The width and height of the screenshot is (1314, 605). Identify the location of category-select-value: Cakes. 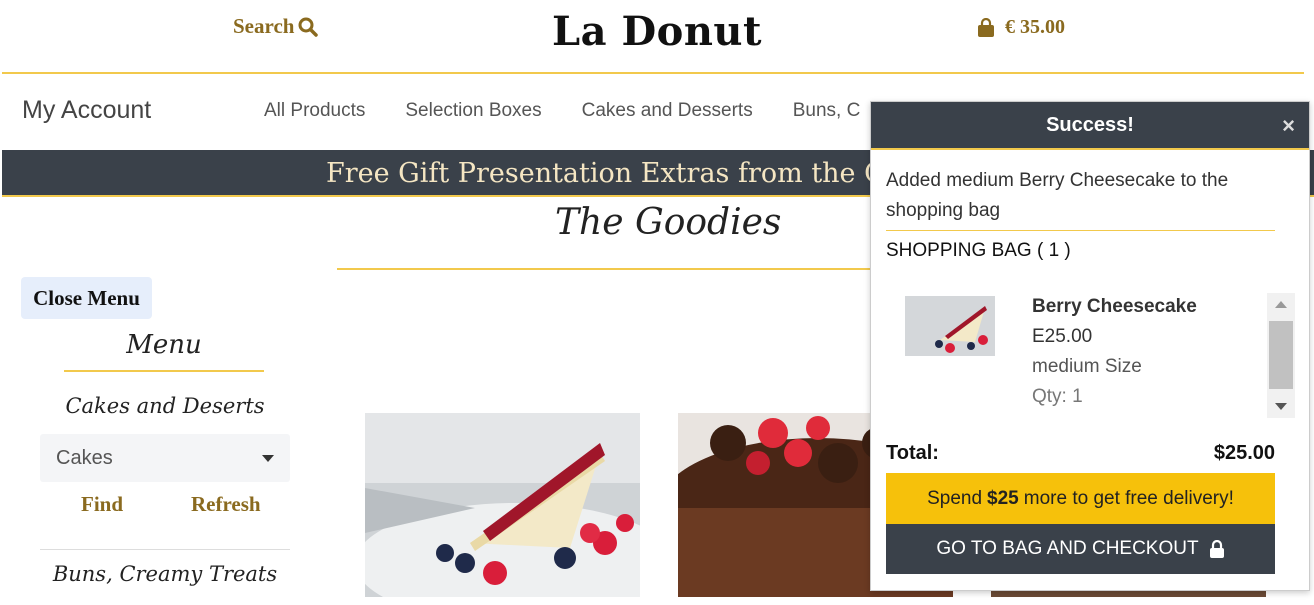
(84, 457).